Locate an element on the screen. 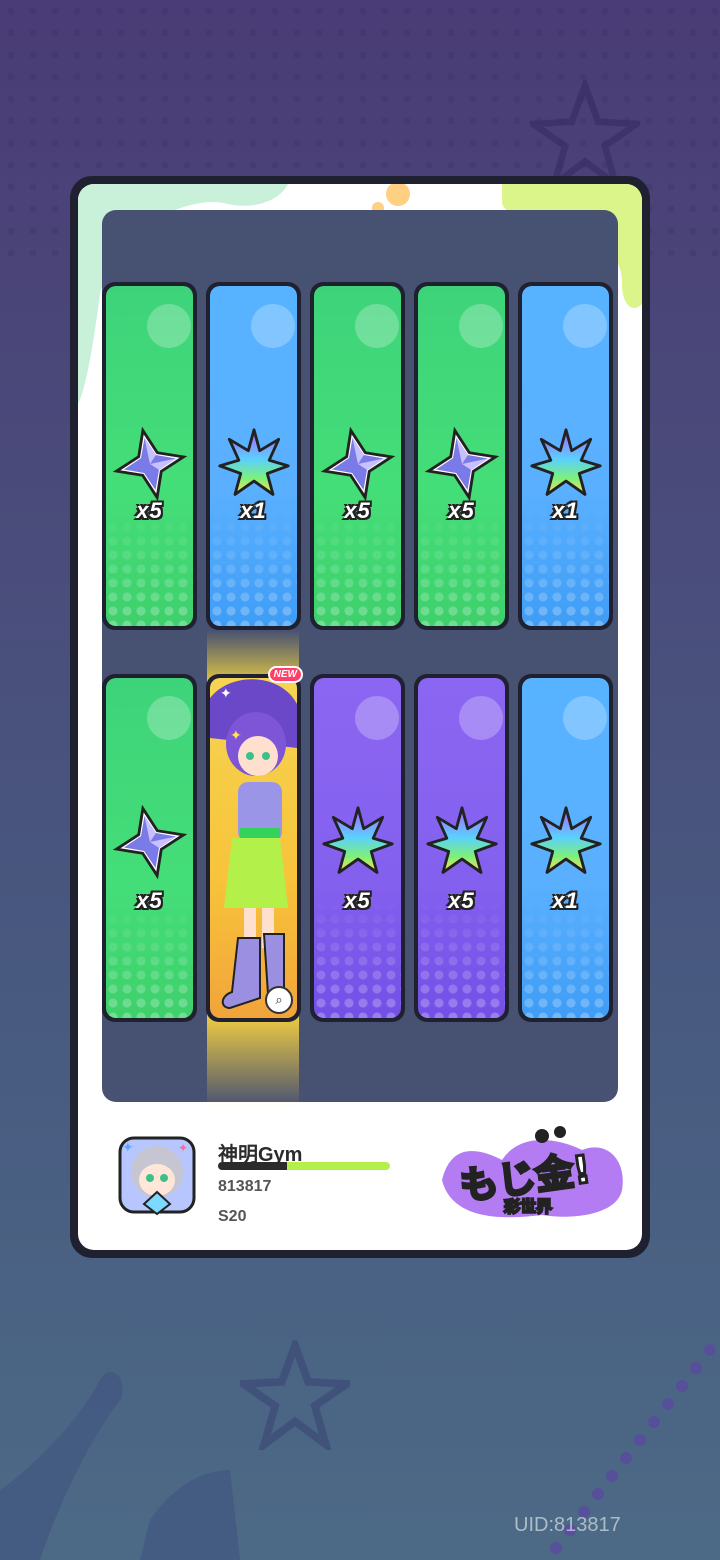  player-footer: ✦ ✦ 神明Gym 813817 S20 もじ金! 彩世界 is located at coordinates (362, 1180).